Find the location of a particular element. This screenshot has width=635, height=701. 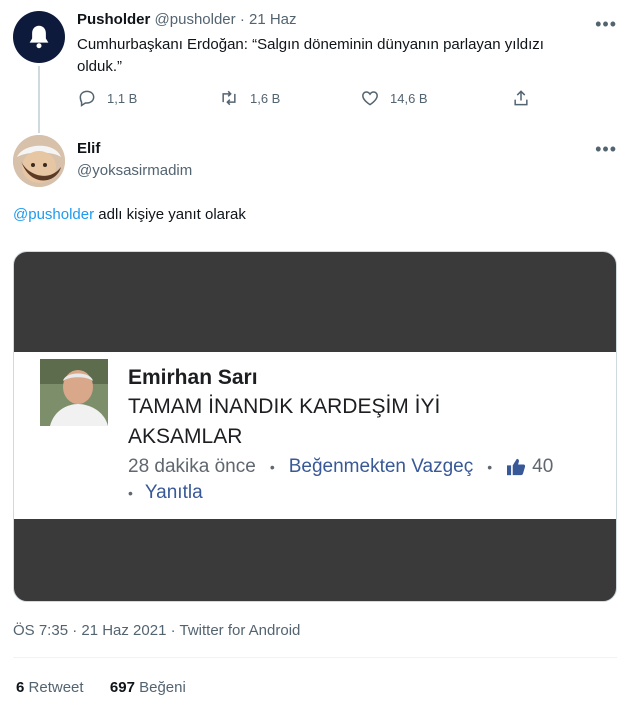

bell-icon is located at coordinates (39, 37).